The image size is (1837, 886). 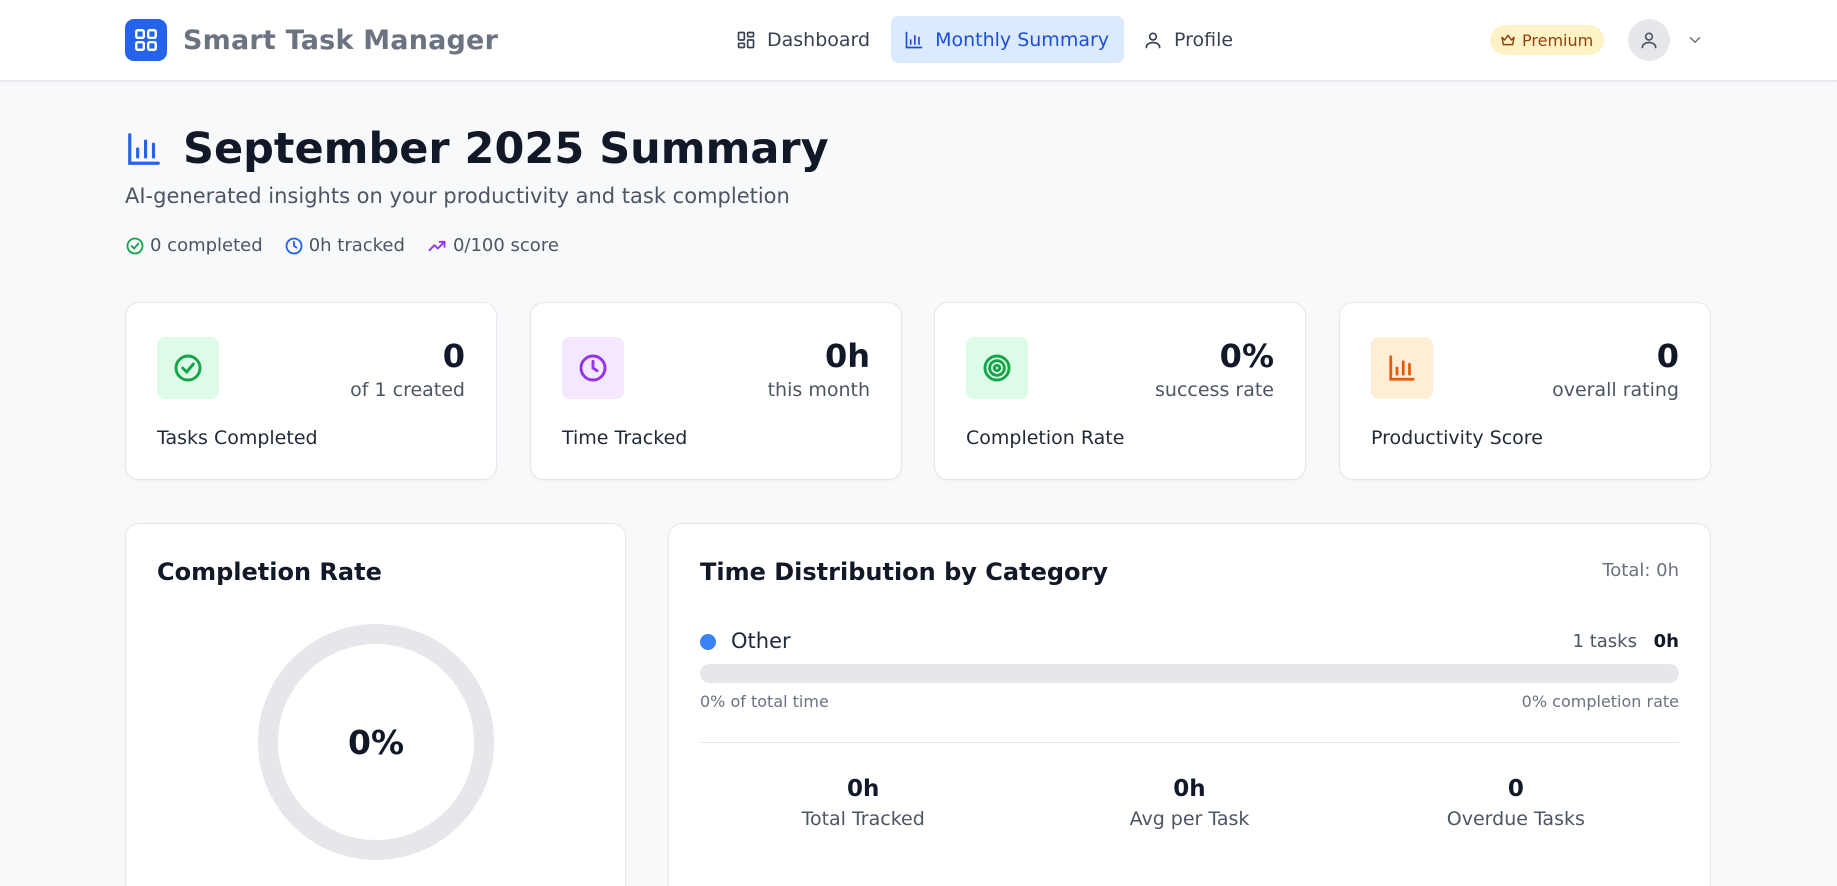 I want to click on quick-stat-score-text: 0/100 score, so click(x=505, y=245).